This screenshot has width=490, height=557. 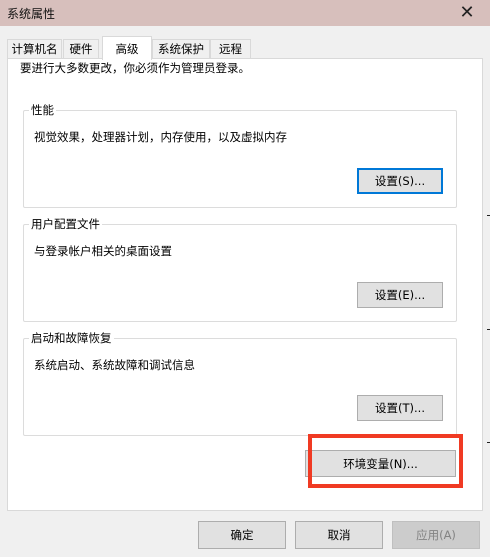 I want to click on tab-system-protection: 系统保护, so click(x=181, y=48).